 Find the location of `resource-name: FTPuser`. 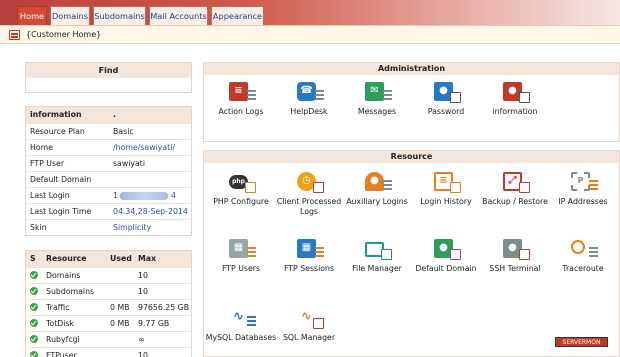

resource-name: FTPuser is located at coordinates (61, 354).